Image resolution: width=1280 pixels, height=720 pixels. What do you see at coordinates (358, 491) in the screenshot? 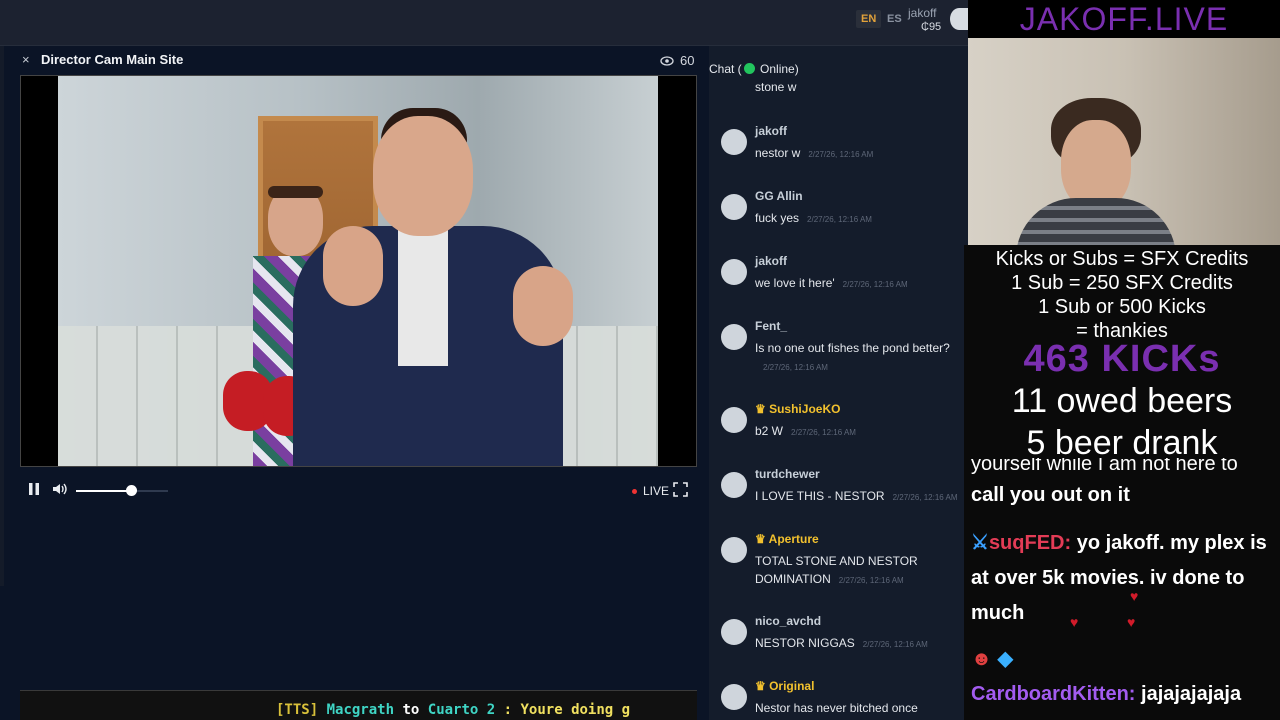
I see `player-controls: LIVE` at bounding box center [358, 491].